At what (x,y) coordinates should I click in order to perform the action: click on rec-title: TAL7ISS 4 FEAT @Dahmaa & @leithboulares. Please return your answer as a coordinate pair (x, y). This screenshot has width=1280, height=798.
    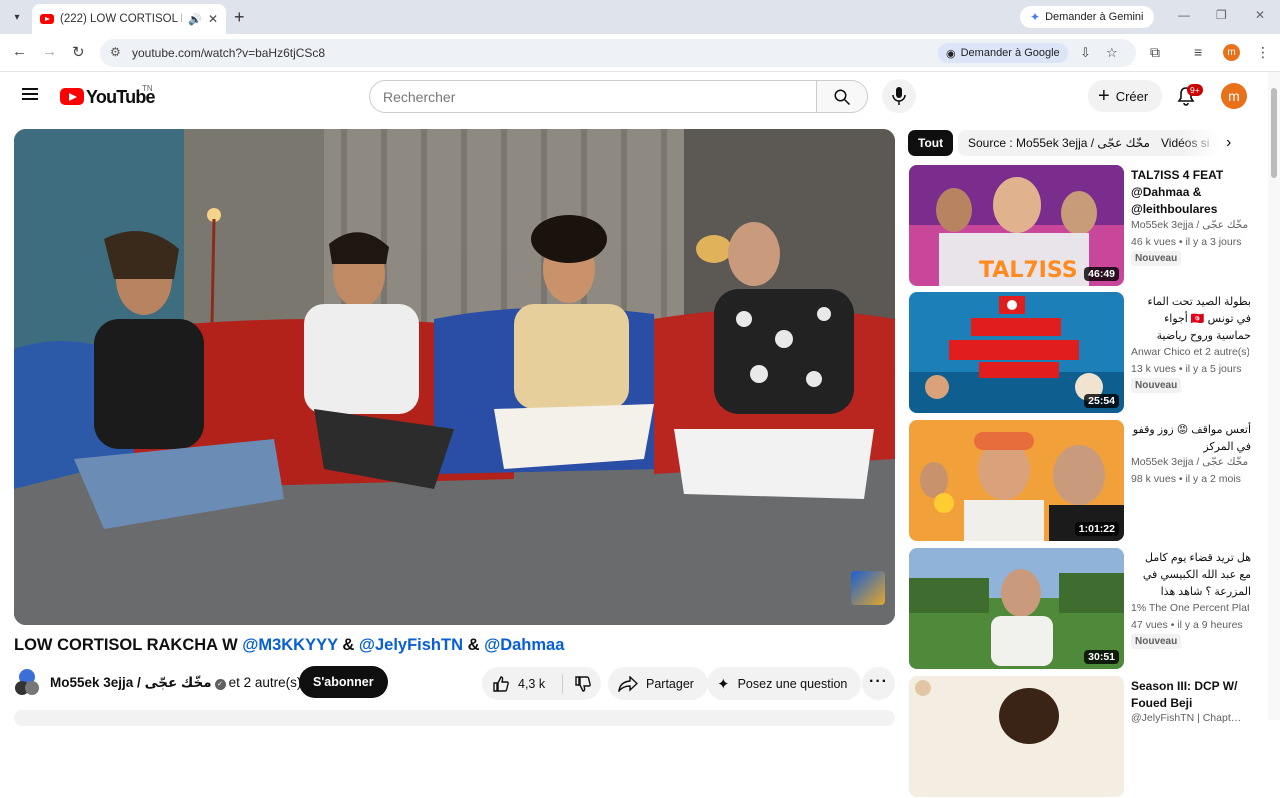
    Looking at the image, I should click on (1191, 192).